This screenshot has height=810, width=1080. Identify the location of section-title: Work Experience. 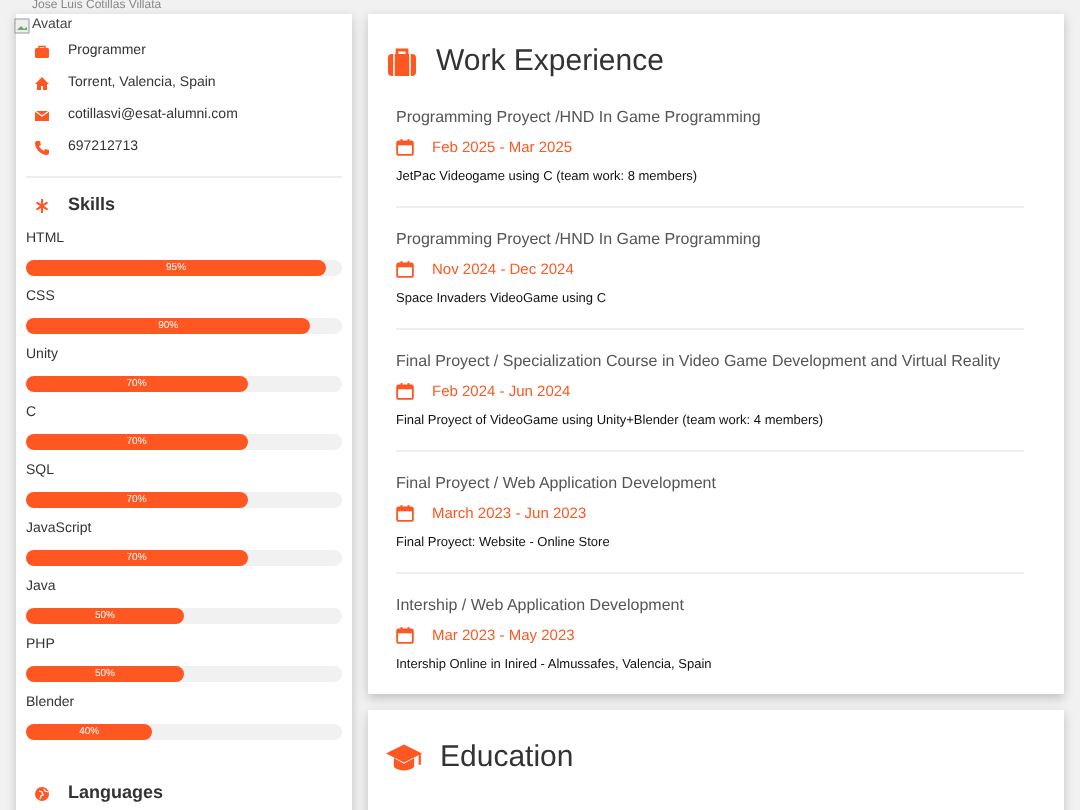
(550, 62).